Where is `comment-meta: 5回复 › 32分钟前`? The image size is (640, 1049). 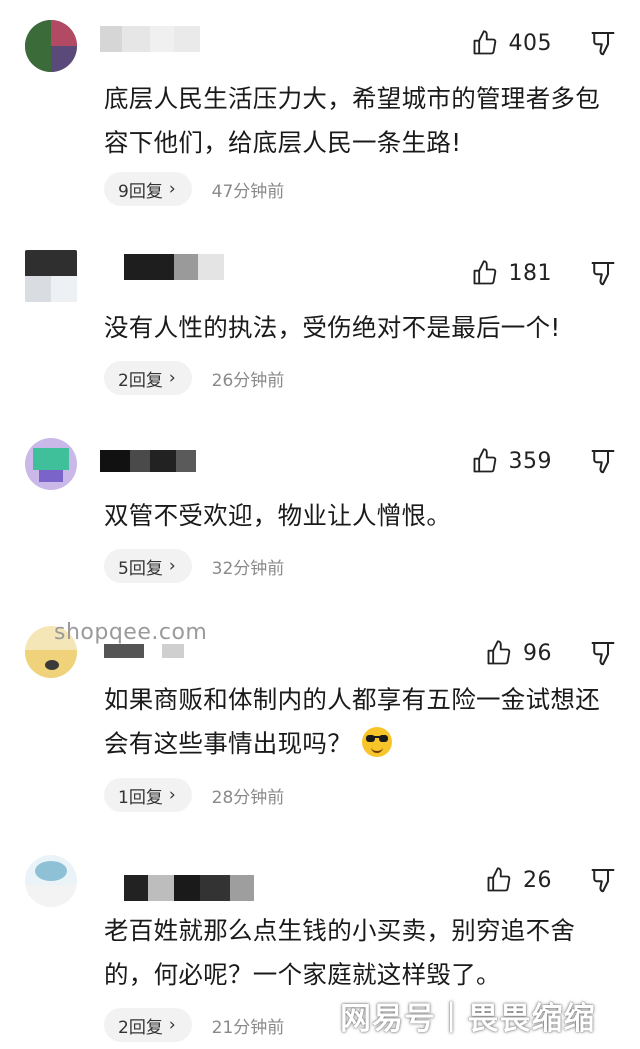
comment-meta: 5回复 › 32分钟前 is located at coordinates (194, 566).